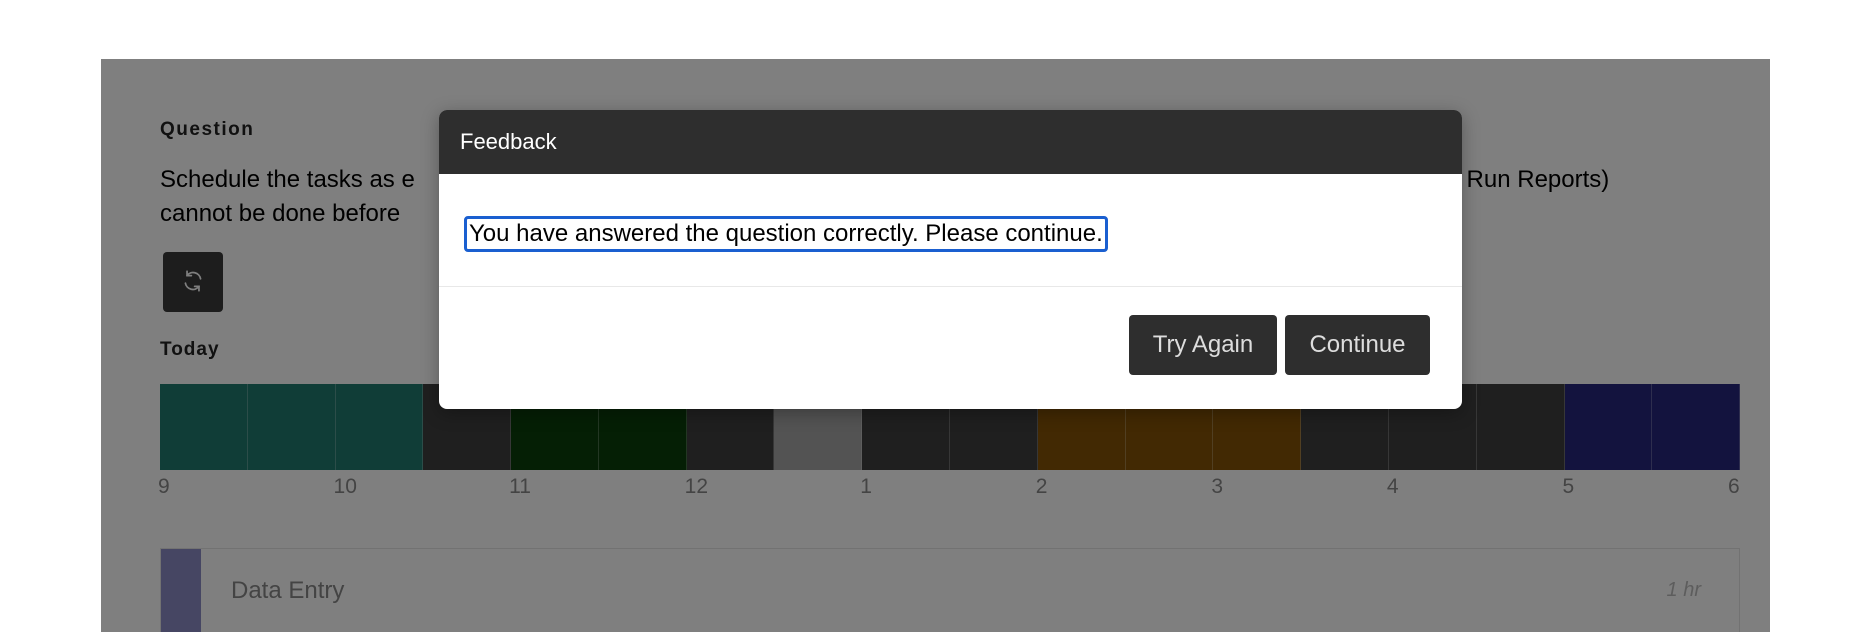 This screenshot has height=632, width=1850. Describe the element at coordinates (950, 348) in the screenshot. I see `dialog-footer: Try Again Continue` at that location.